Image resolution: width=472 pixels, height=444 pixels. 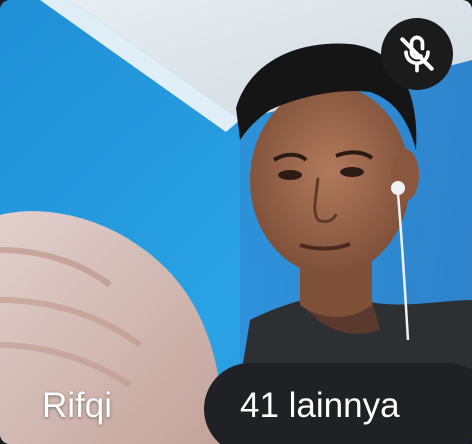 I want to click on participant-name: Rifqi, so click(x=77, y=405).